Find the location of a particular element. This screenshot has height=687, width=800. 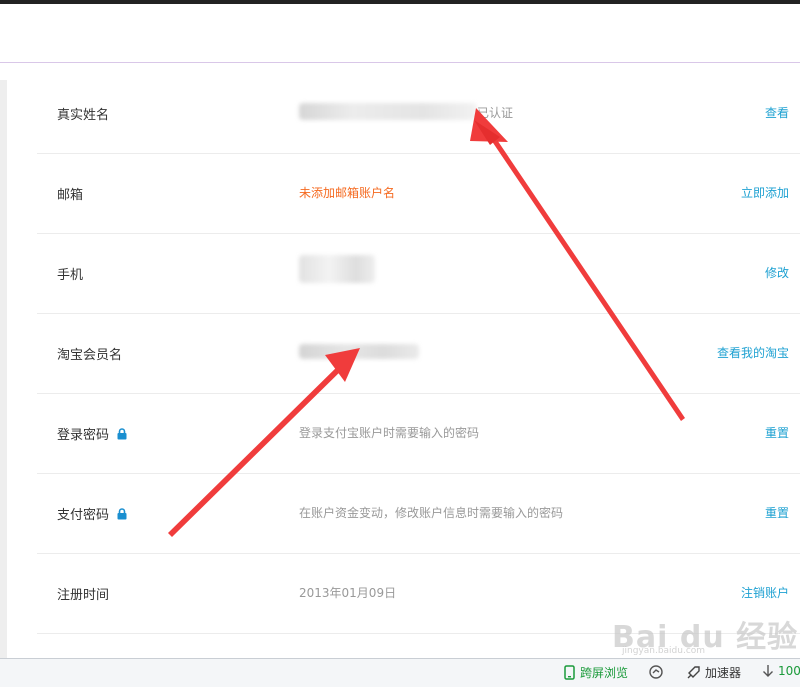

add-email-link: 立即添加 is located at coordinates (765, 192).